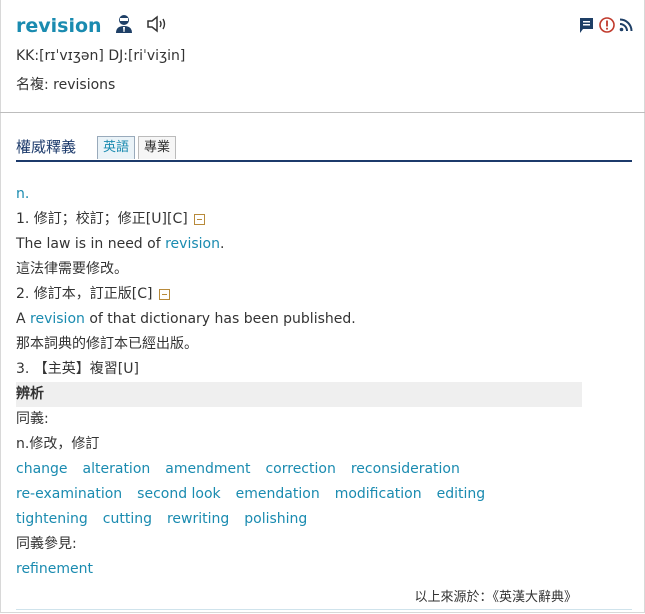 This screenshot has height=614, width=645. I want to click on divider, so click(322, 112).